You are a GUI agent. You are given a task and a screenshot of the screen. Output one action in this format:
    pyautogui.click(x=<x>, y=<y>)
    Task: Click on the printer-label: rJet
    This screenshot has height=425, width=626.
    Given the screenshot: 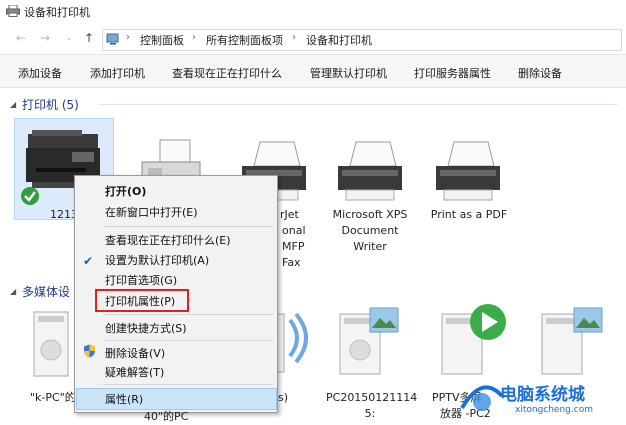 What is the action you would take?
    pyautogui.click(x=289, y=214)
    